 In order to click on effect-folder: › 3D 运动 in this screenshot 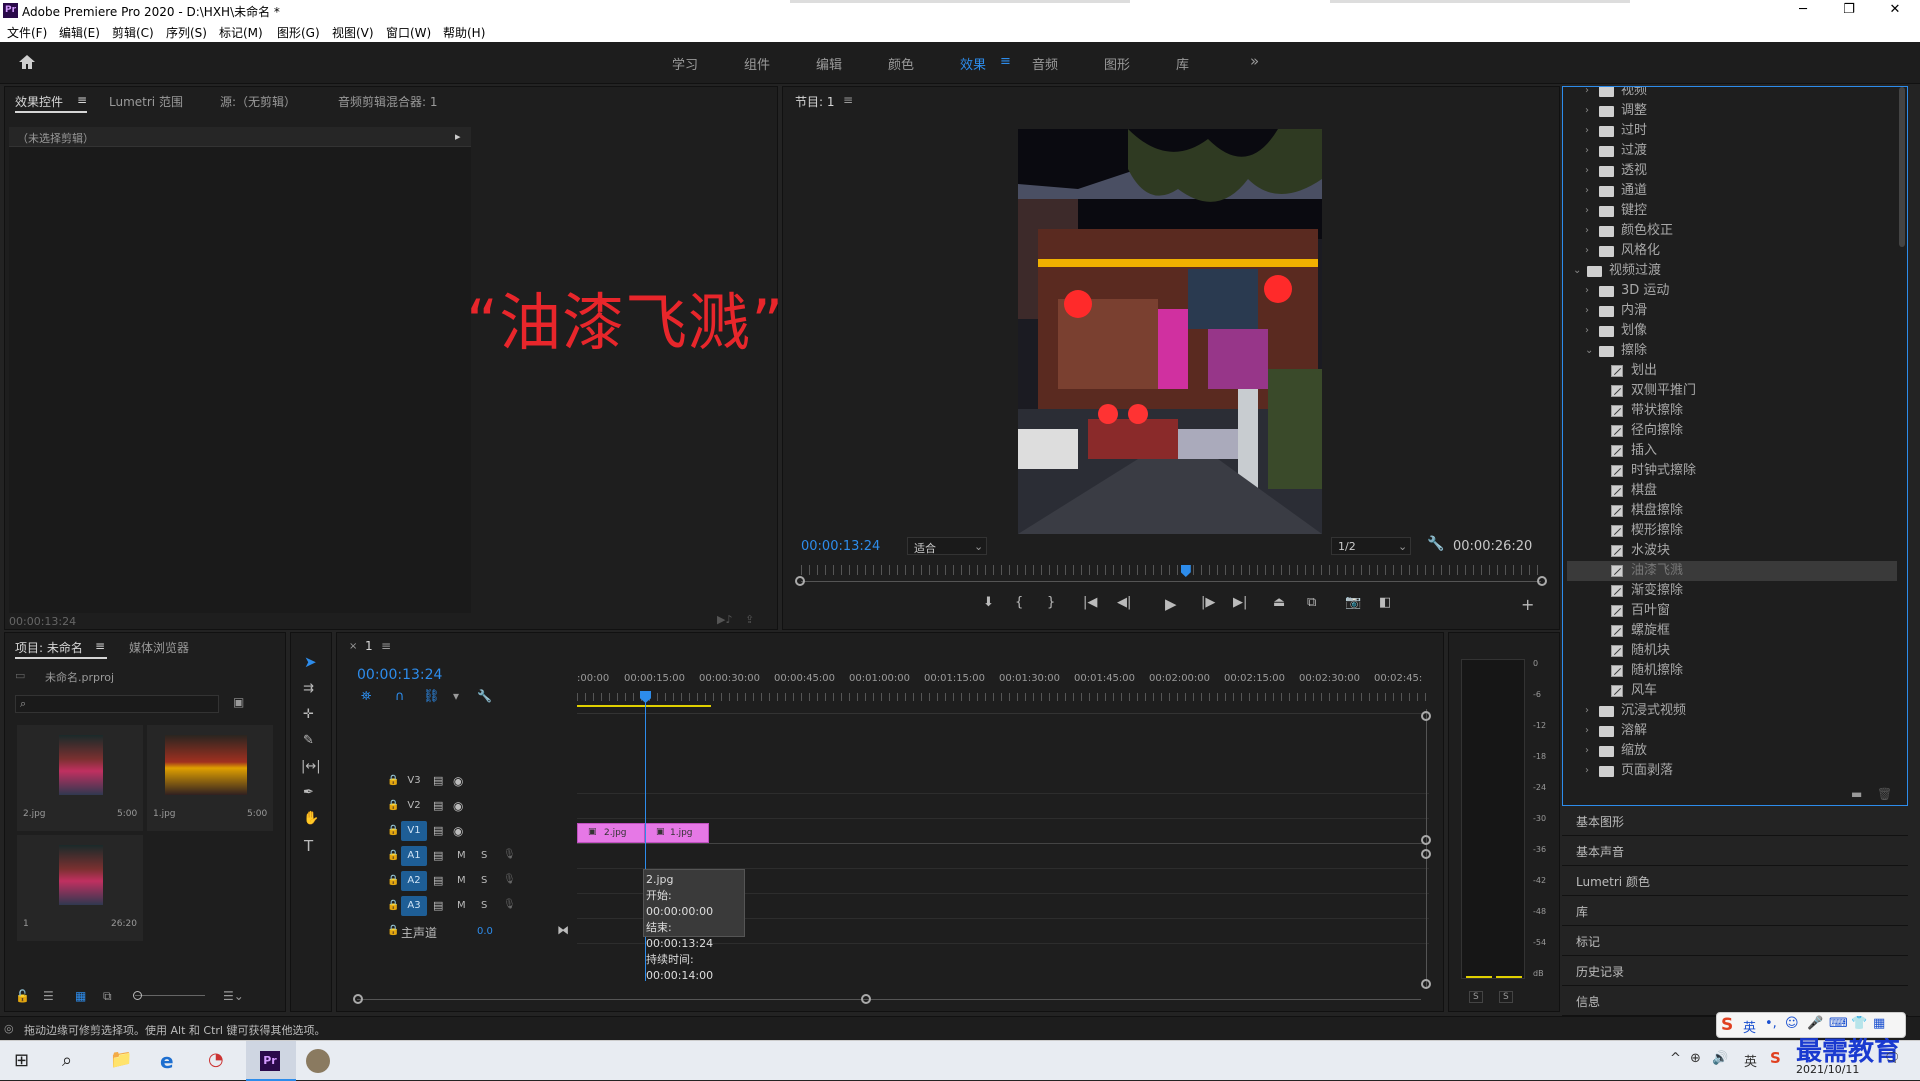, I will do `click(1732, 291)`.